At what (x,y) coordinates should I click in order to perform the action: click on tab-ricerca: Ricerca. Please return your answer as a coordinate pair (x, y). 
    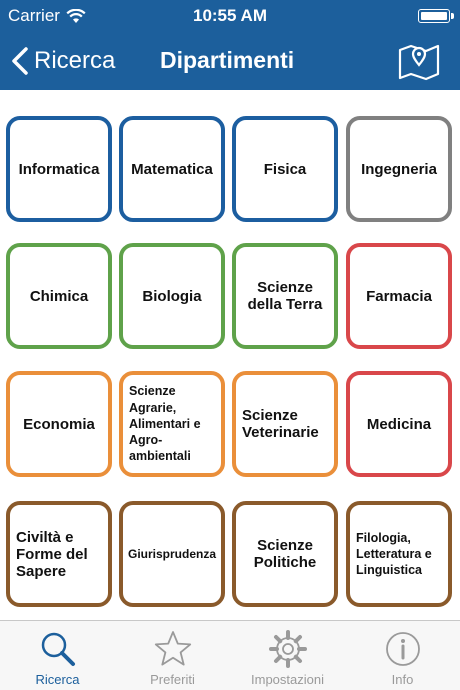
    Looking at the image, I should click on (57, 655).